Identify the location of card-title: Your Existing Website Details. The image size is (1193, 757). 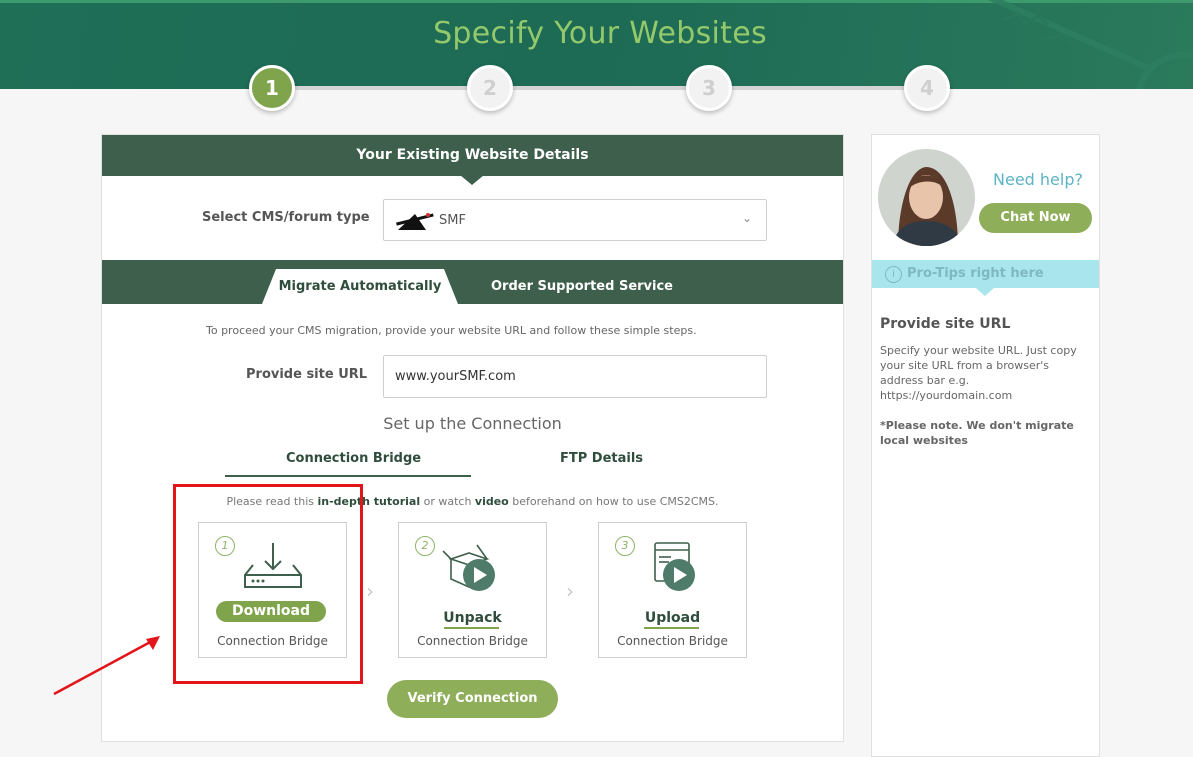
(472, 160).